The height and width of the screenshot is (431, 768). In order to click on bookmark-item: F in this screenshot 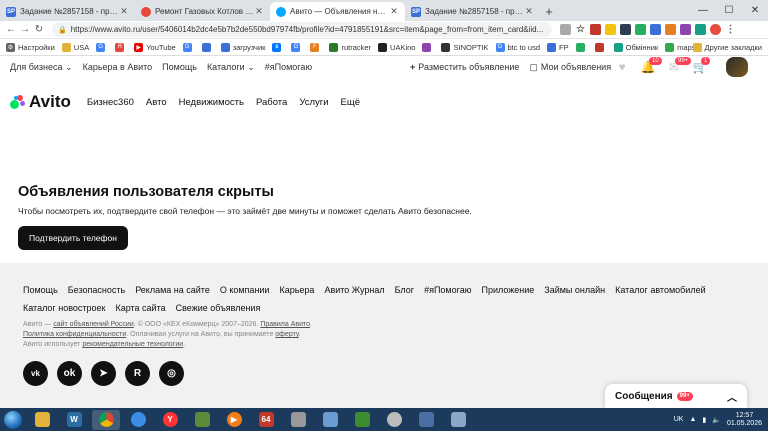, I will do `click(316, 47)`.